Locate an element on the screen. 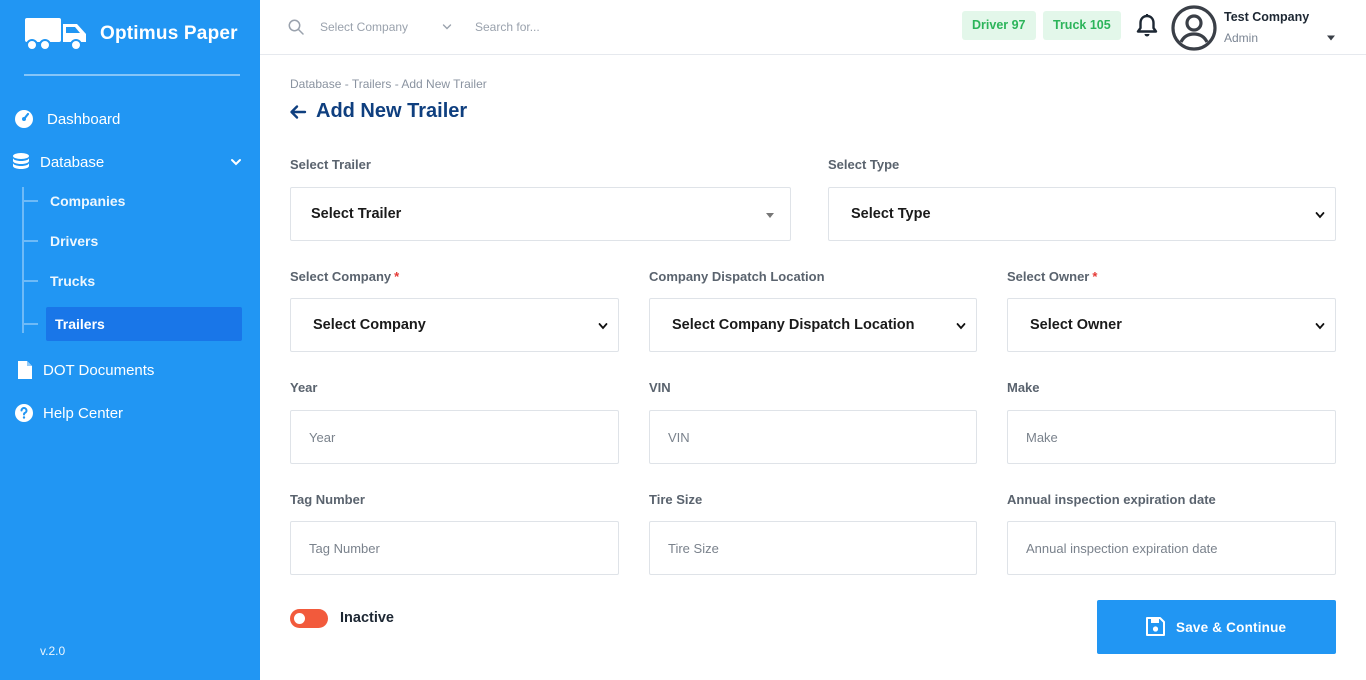 This screenshot has width=1366, height=680. select-company-label: Select Company * is located at coordinates (344, 276).